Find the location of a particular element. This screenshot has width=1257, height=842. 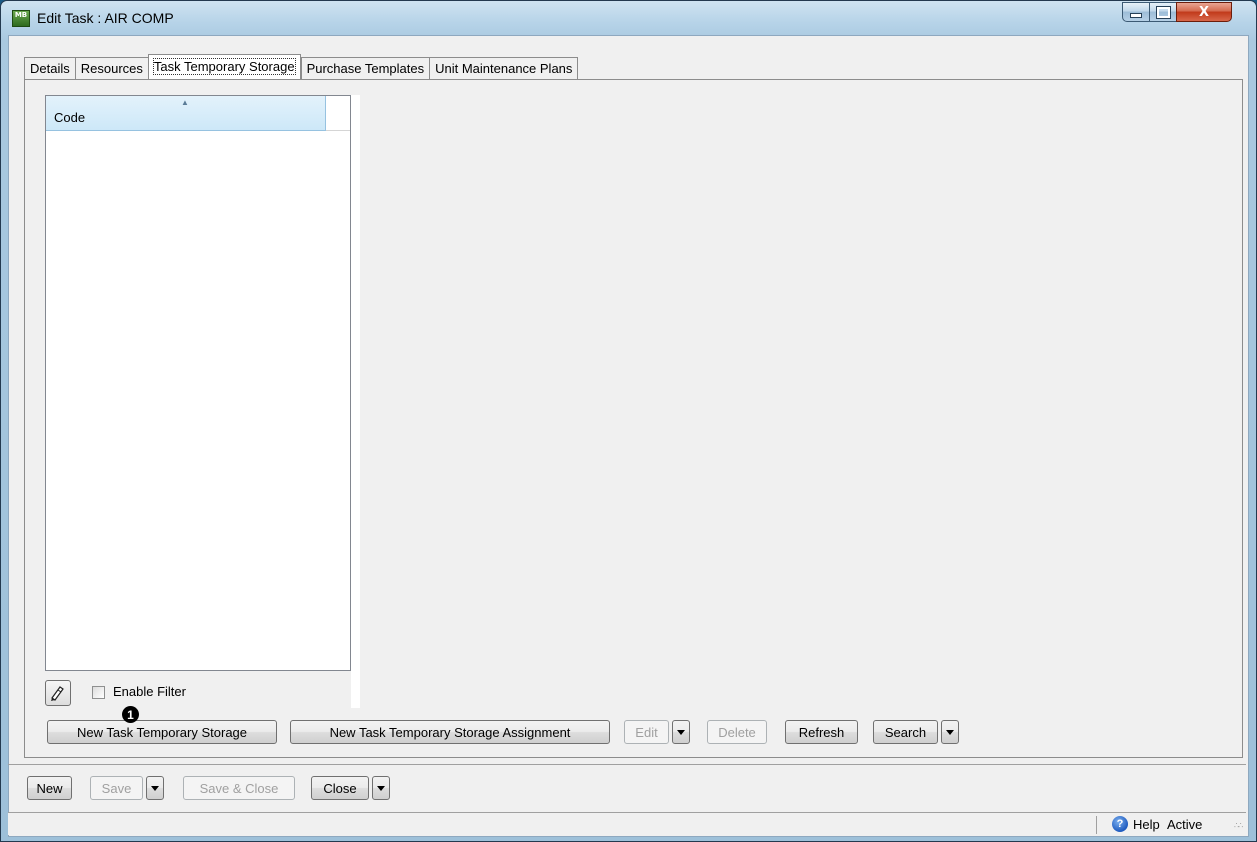

divider is located at coordinates (627, 764).